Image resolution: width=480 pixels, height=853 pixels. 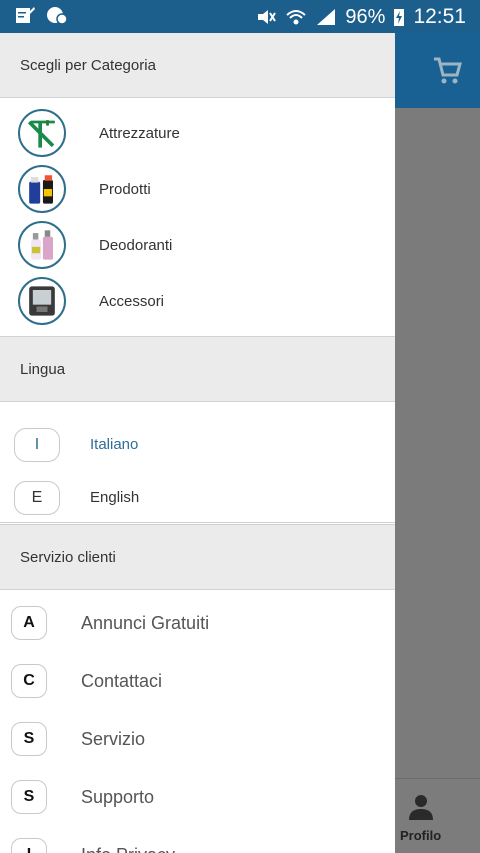 What do you see at coordinates (42, 133) in the screenshot?
I see `tools-icon` at bounding box center [42, 133].